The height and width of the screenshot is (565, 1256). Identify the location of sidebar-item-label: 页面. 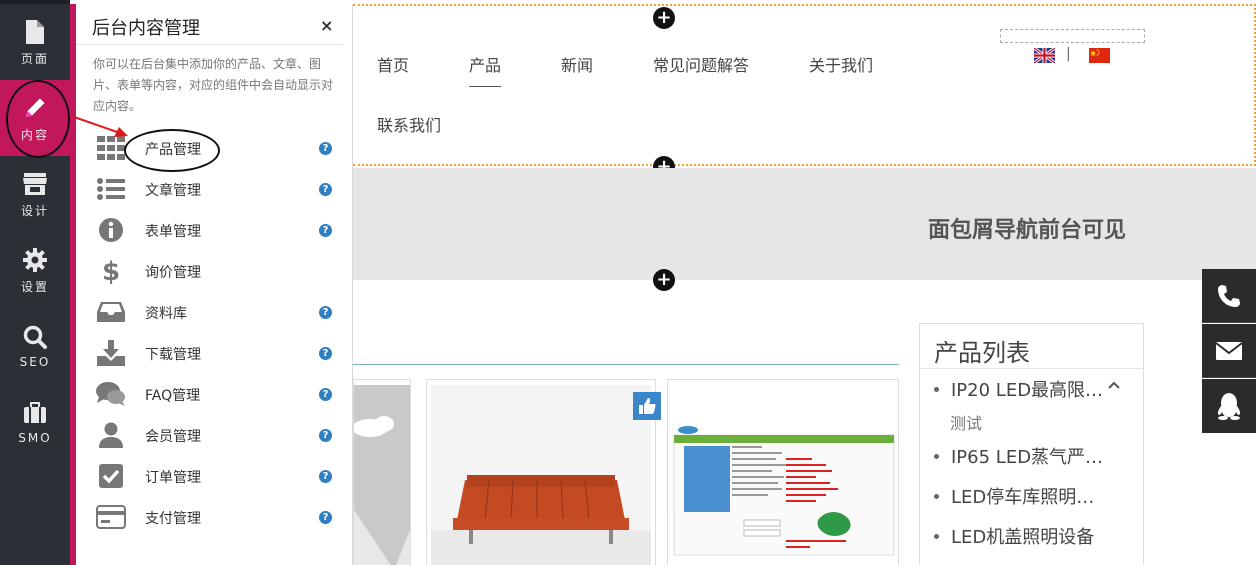
(34, 58).